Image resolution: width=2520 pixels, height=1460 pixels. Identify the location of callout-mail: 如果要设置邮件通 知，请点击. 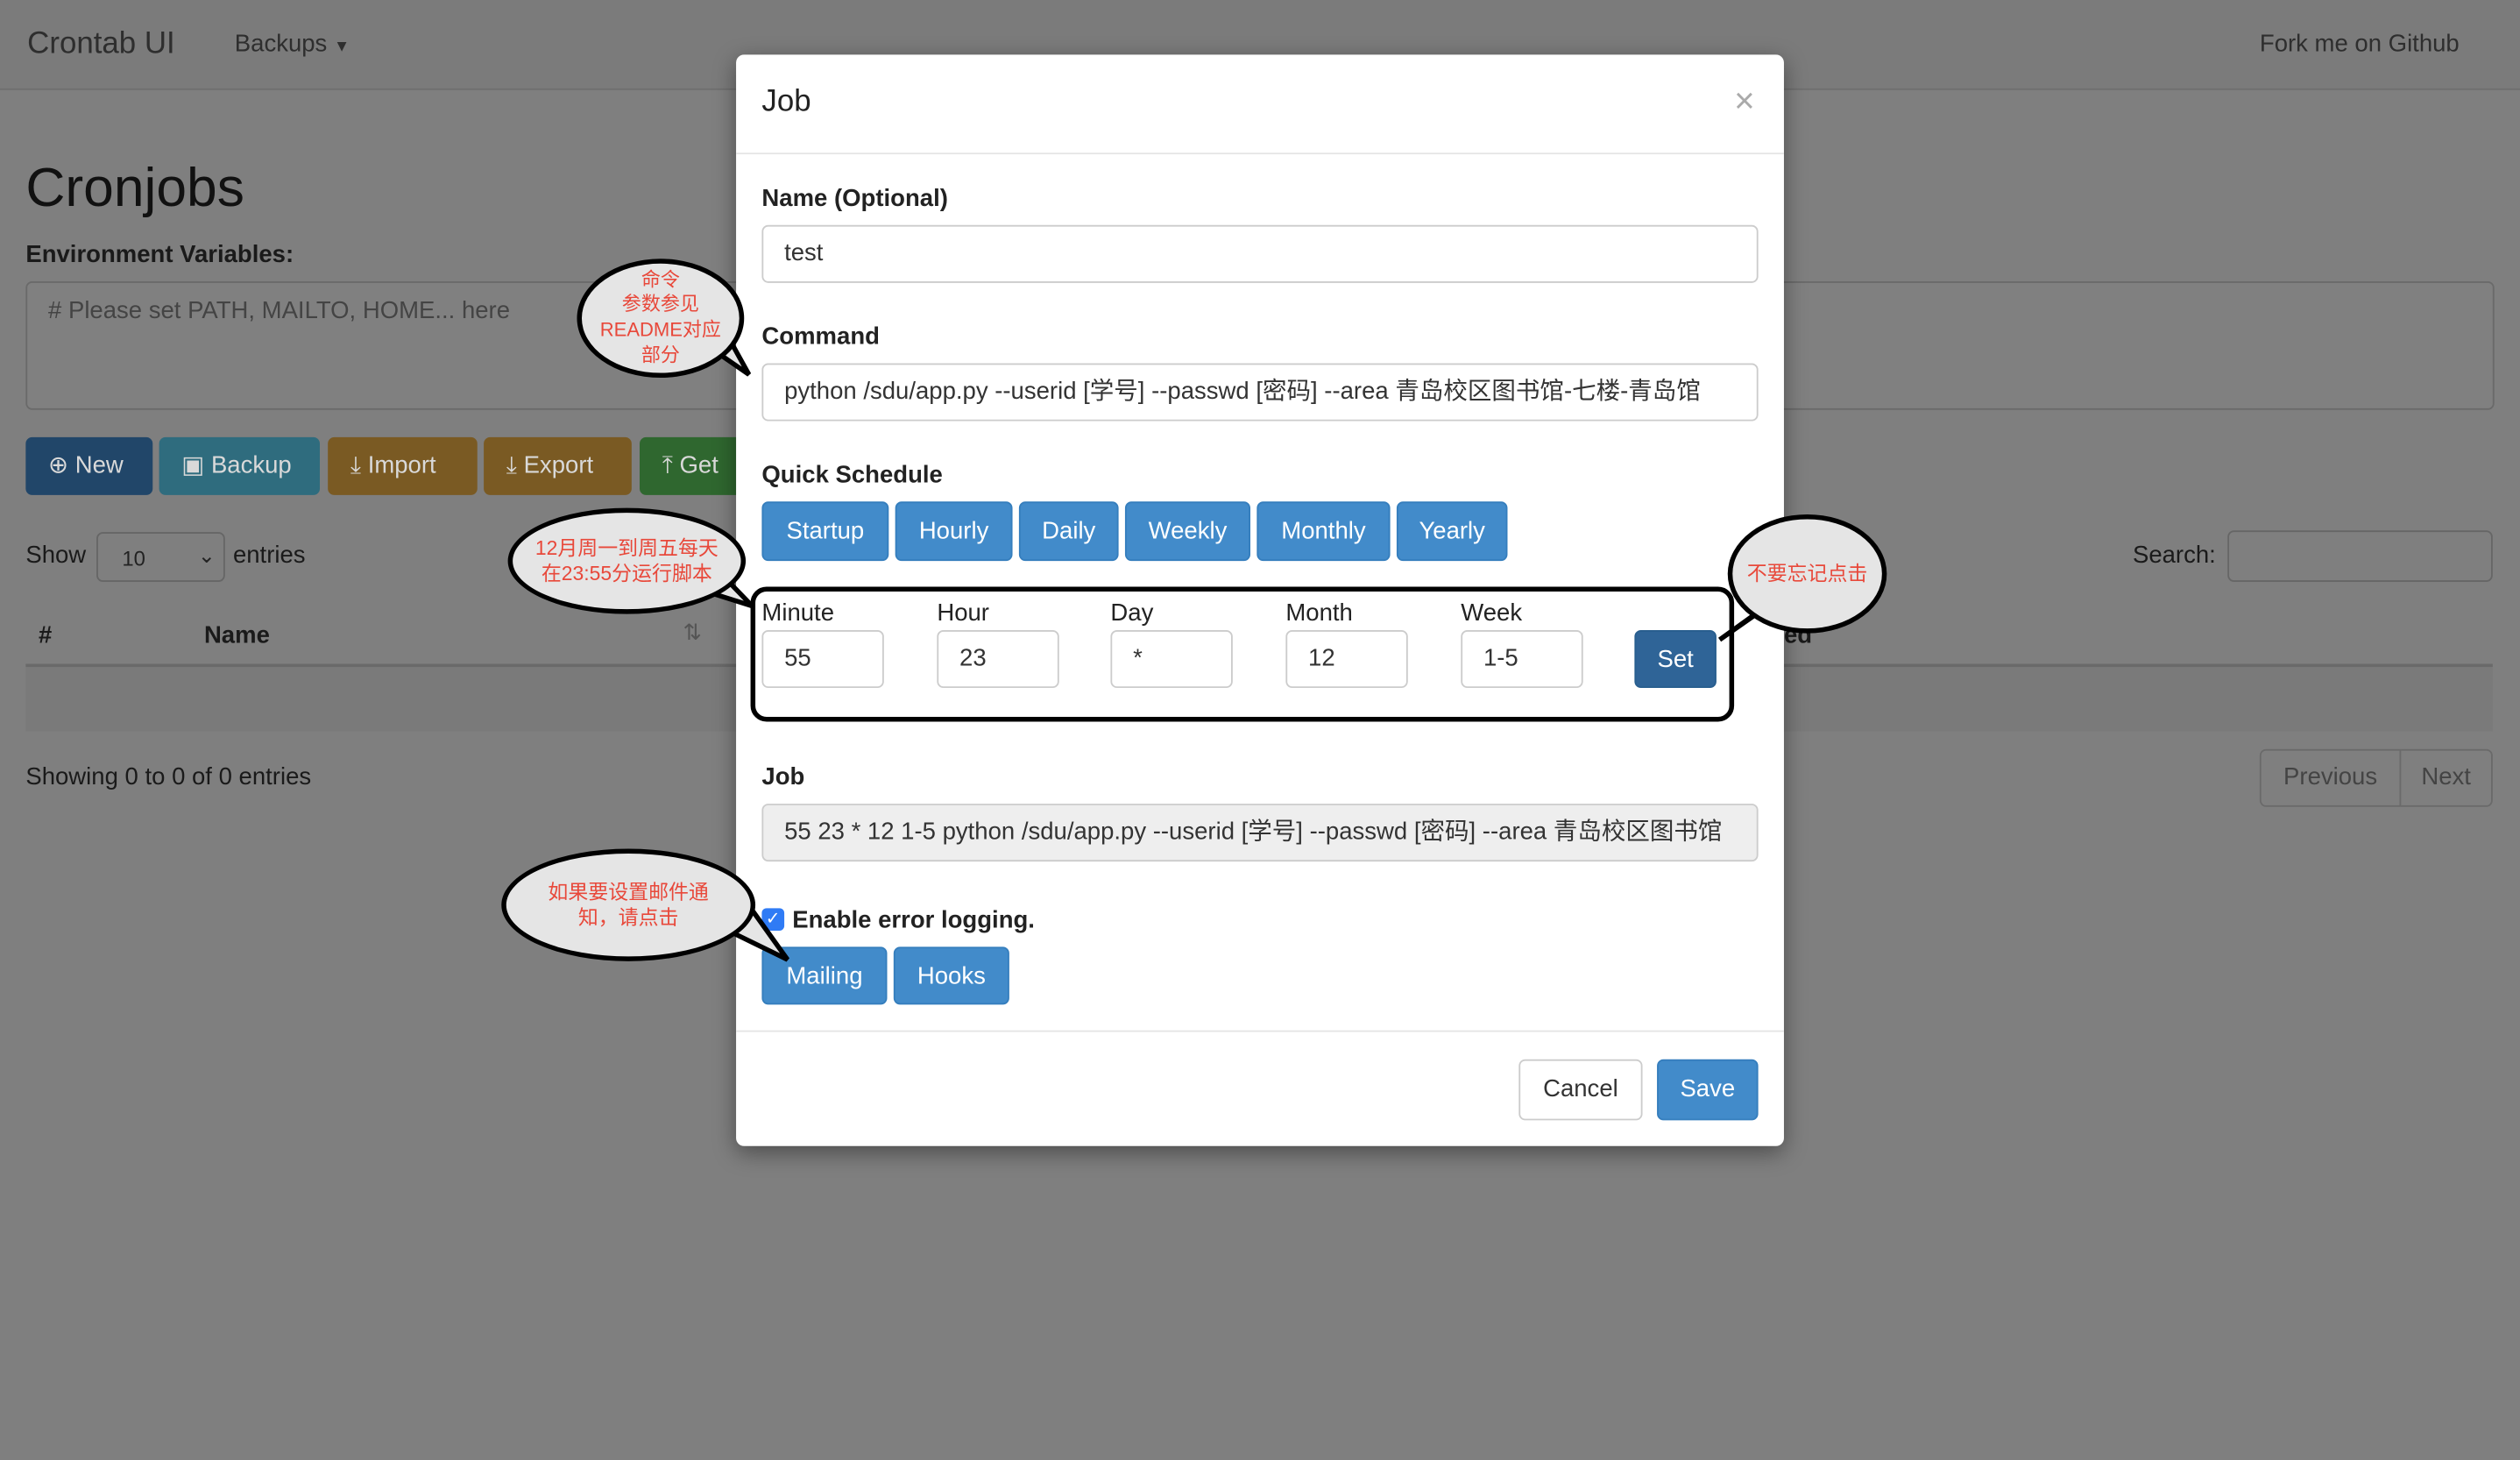
(628, 904).